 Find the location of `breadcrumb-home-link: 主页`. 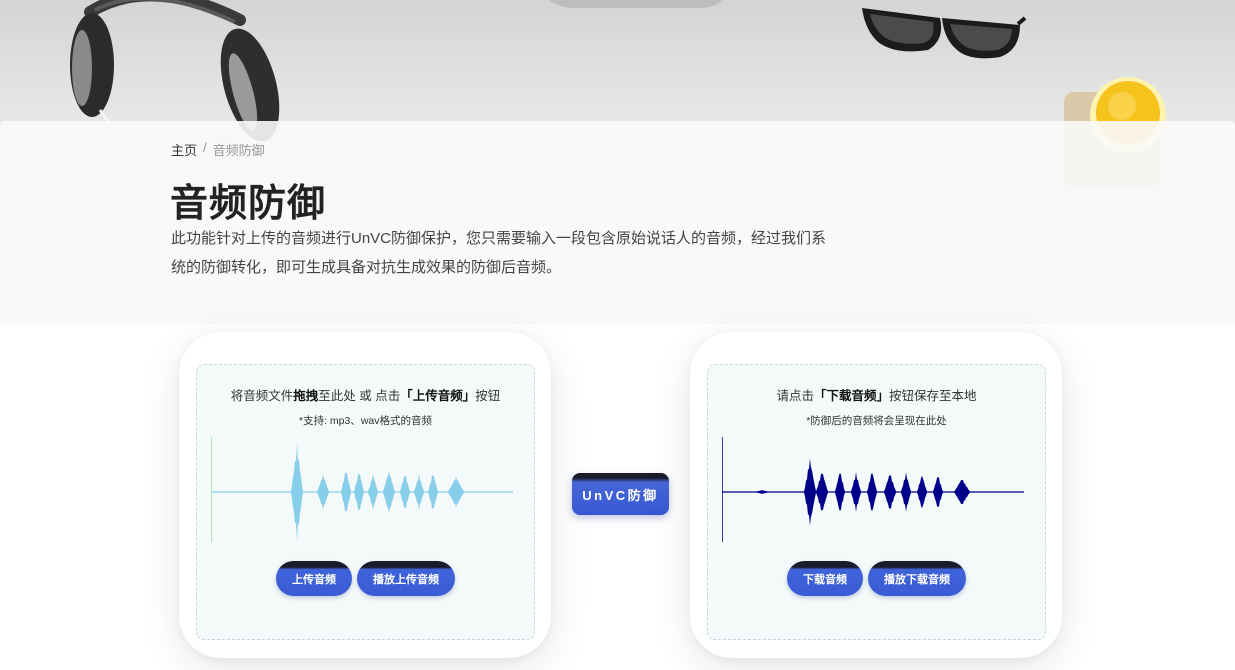

breadcrumb-home-link: 主页 is located at coordinates (184, 149).